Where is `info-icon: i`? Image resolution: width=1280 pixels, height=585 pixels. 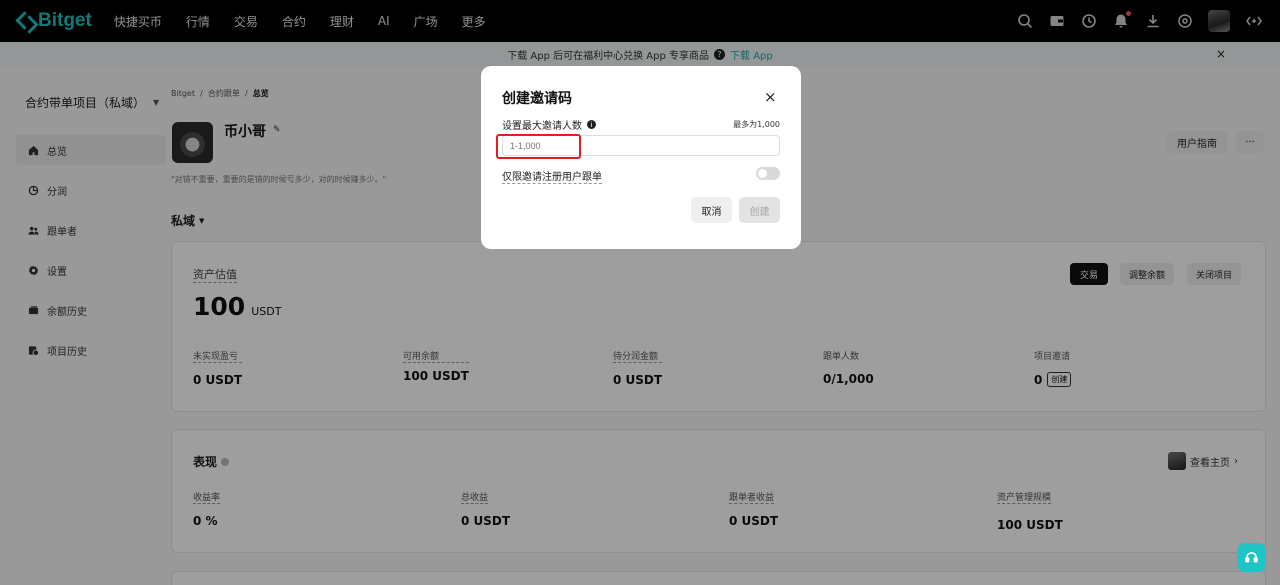
info-icon: i is located at coordinates (591, 124).